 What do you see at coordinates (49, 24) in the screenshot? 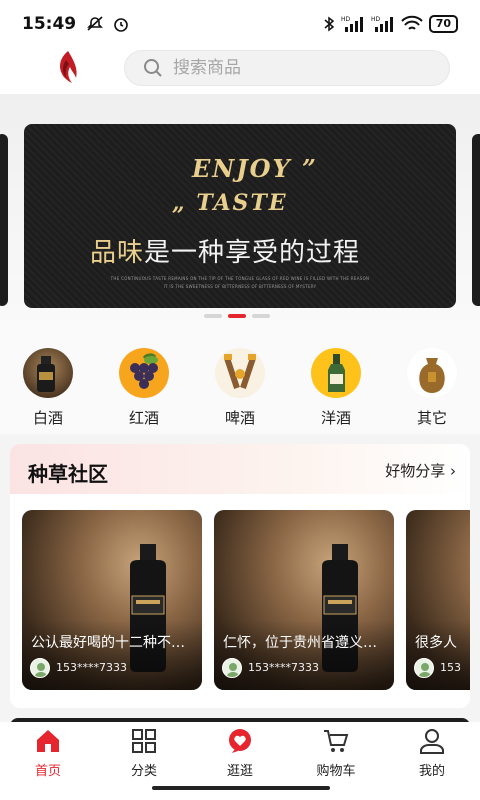
I see `status-time: 15:49` at bounding box center [49, 24].